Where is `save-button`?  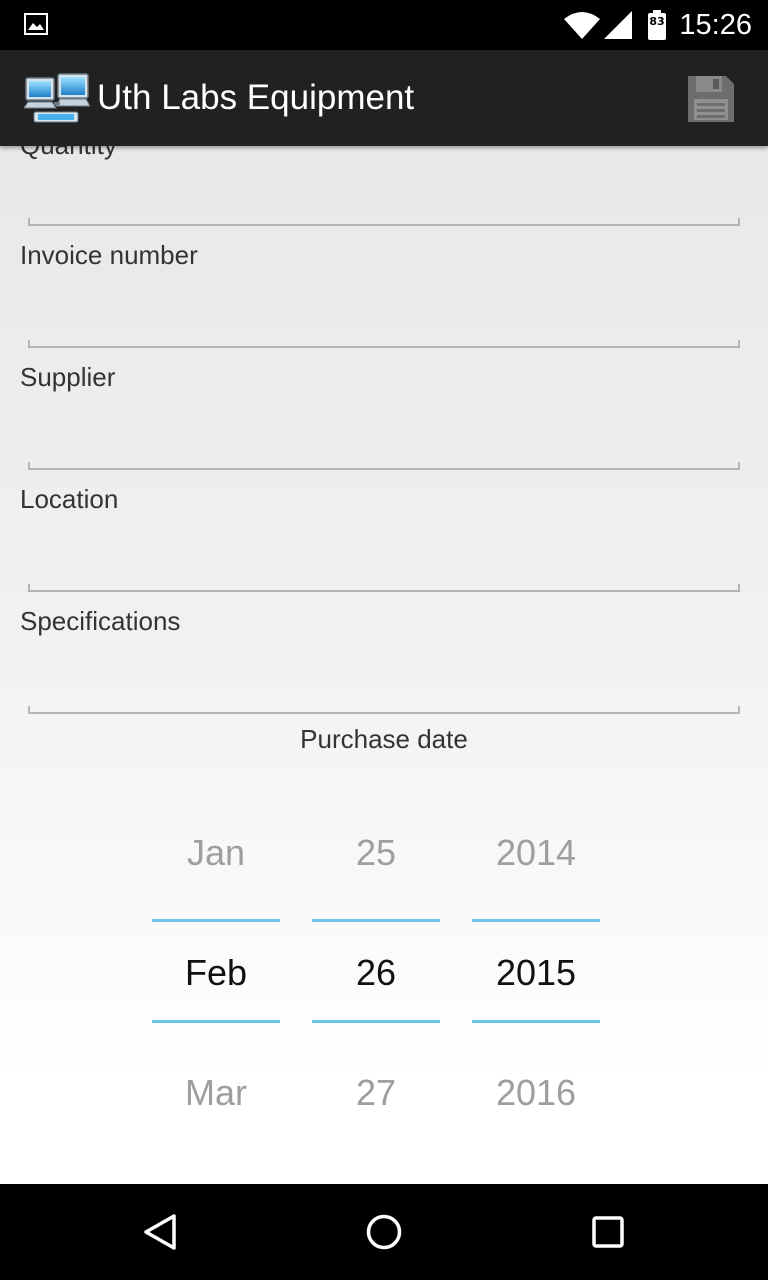
save-button is located at coordinates (711, 99).